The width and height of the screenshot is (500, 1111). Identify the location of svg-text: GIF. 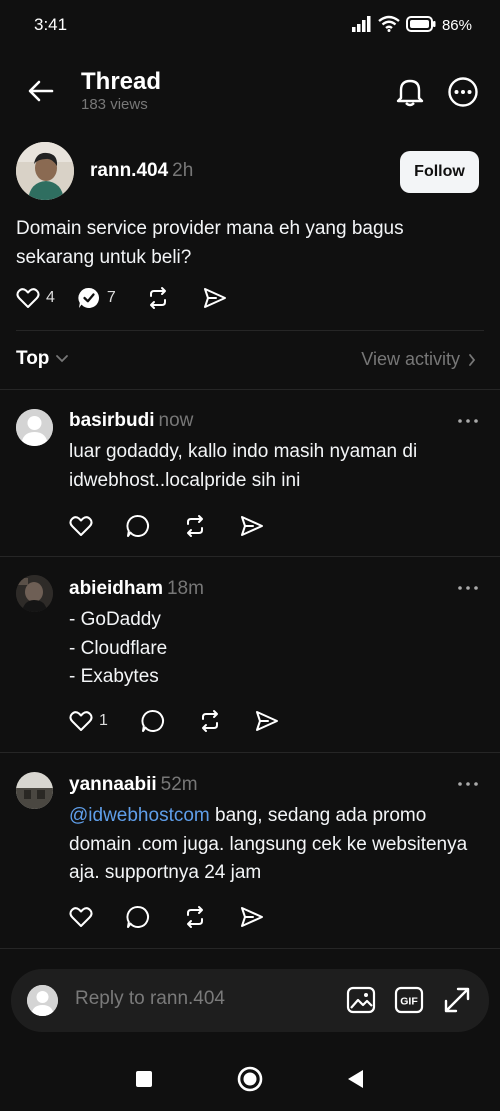
(409, 1002).